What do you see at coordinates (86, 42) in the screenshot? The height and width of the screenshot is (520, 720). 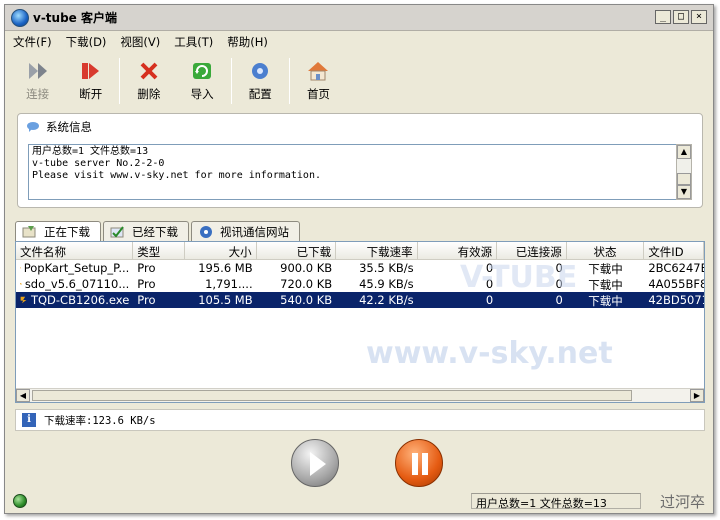 I see `menu-download: 下载(D)` at bounding box center [86, 42].